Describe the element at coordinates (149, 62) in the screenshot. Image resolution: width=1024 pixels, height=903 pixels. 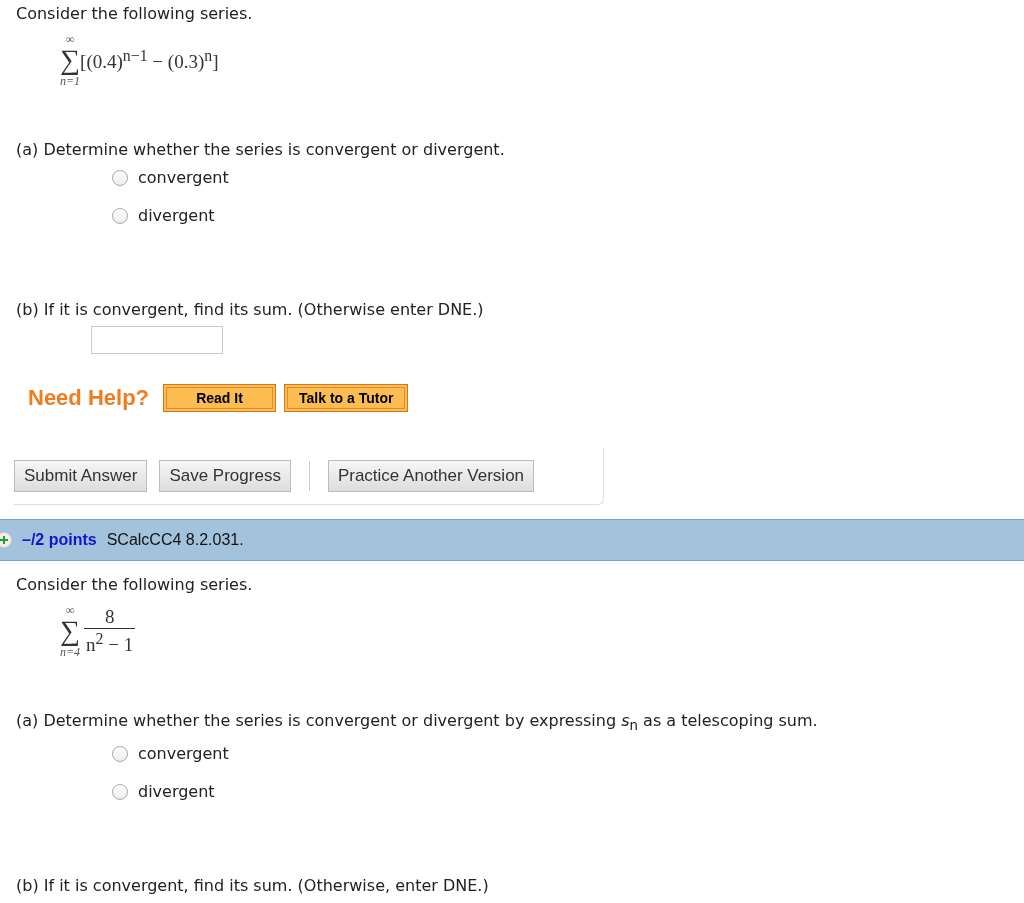
I see `series-term: [(0.4)$^{n−1}$ − (0.3)$^{n}$]` at that location.